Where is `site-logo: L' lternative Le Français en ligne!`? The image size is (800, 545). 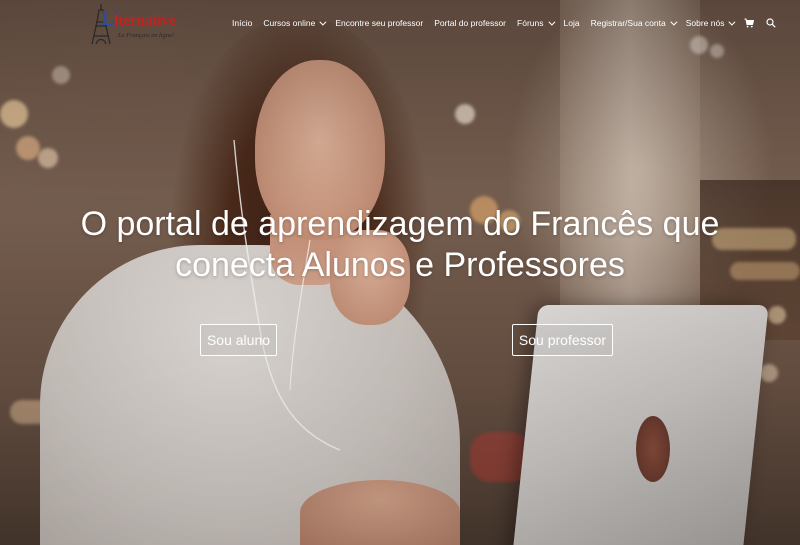 site-logo: L' lternative Le Français en ligne! is located at coordinates (130, 24).